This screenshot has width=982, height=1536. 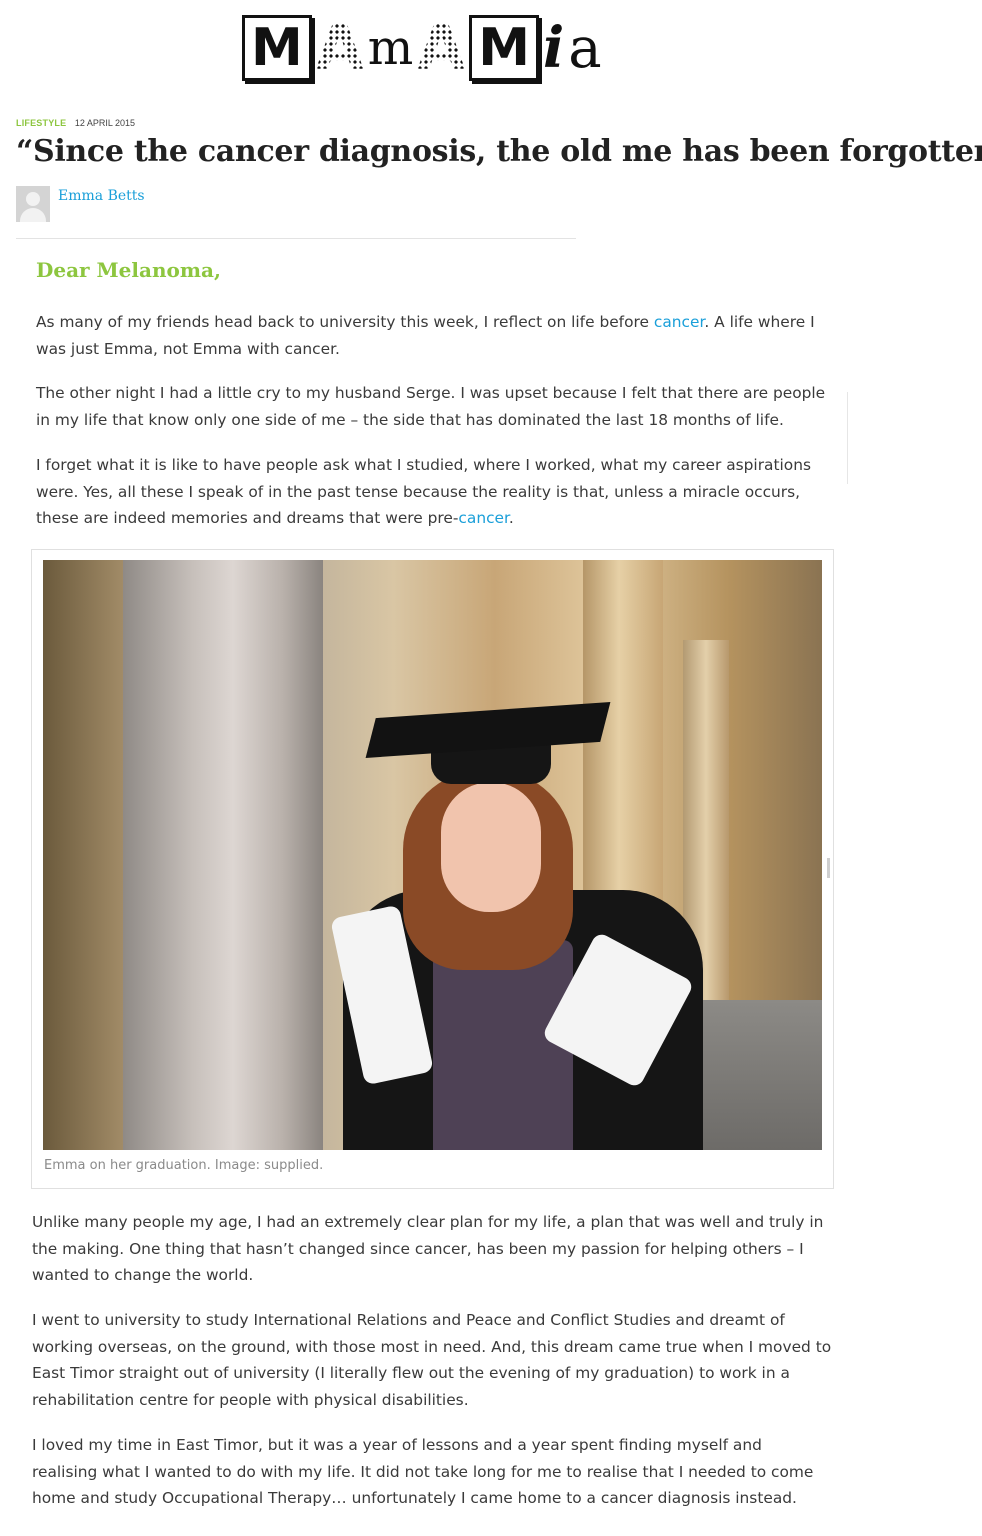 I want to click on cancer-link-2: cancer, so click(x=483, y=518).